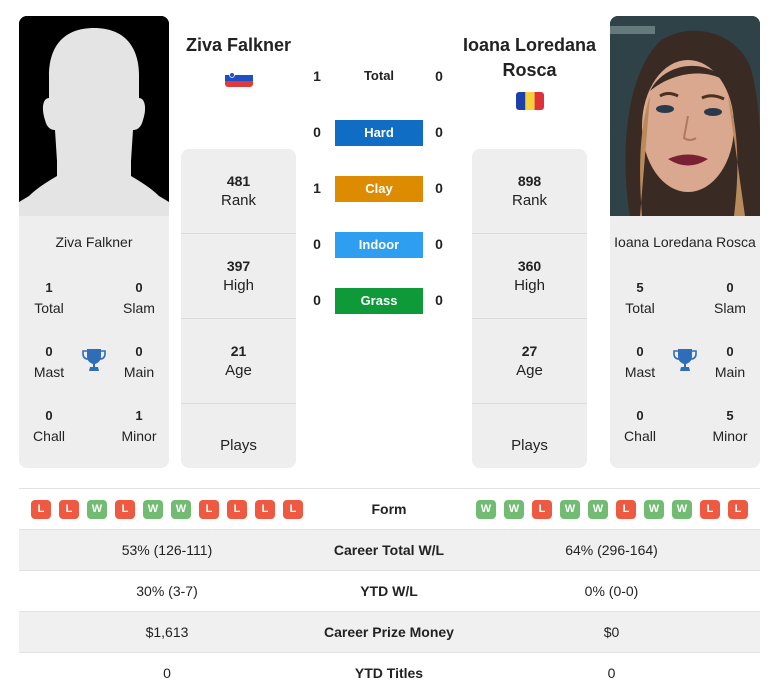 The image size is (779, 699). I want to click on player2-form: WWLWWLWWLL, so click(618, 509).